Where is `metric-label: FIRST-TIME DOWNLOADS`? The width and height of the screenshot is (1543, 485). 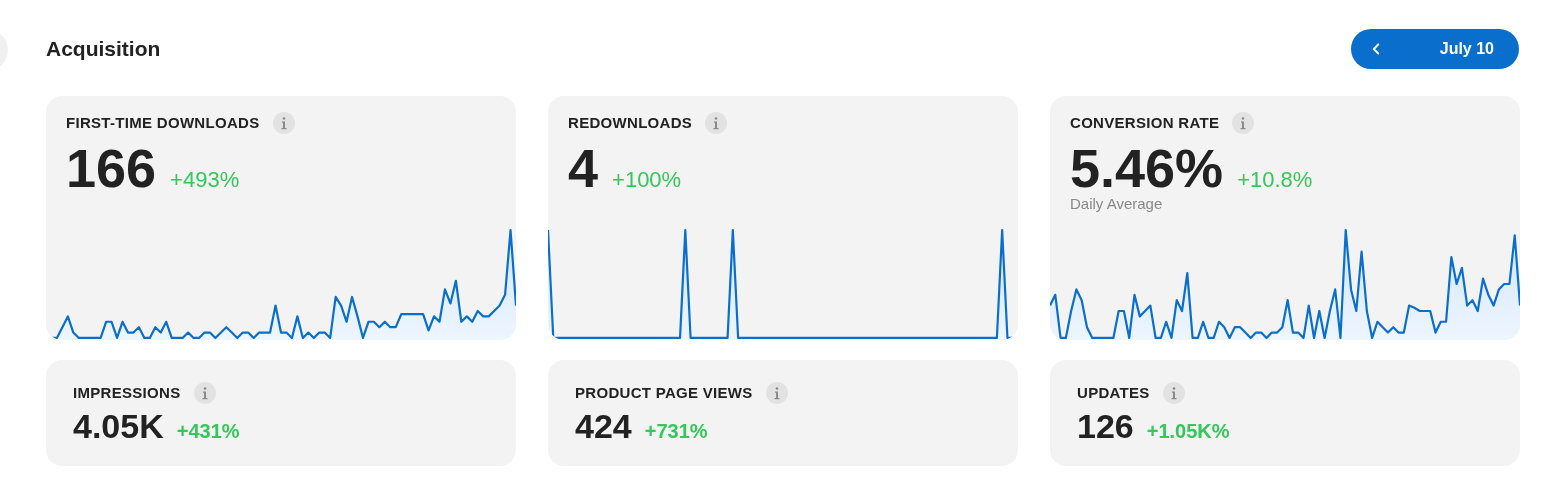
metric-label: FIRST-TIME DOWNLOADS is located at coordinates (163, 123).